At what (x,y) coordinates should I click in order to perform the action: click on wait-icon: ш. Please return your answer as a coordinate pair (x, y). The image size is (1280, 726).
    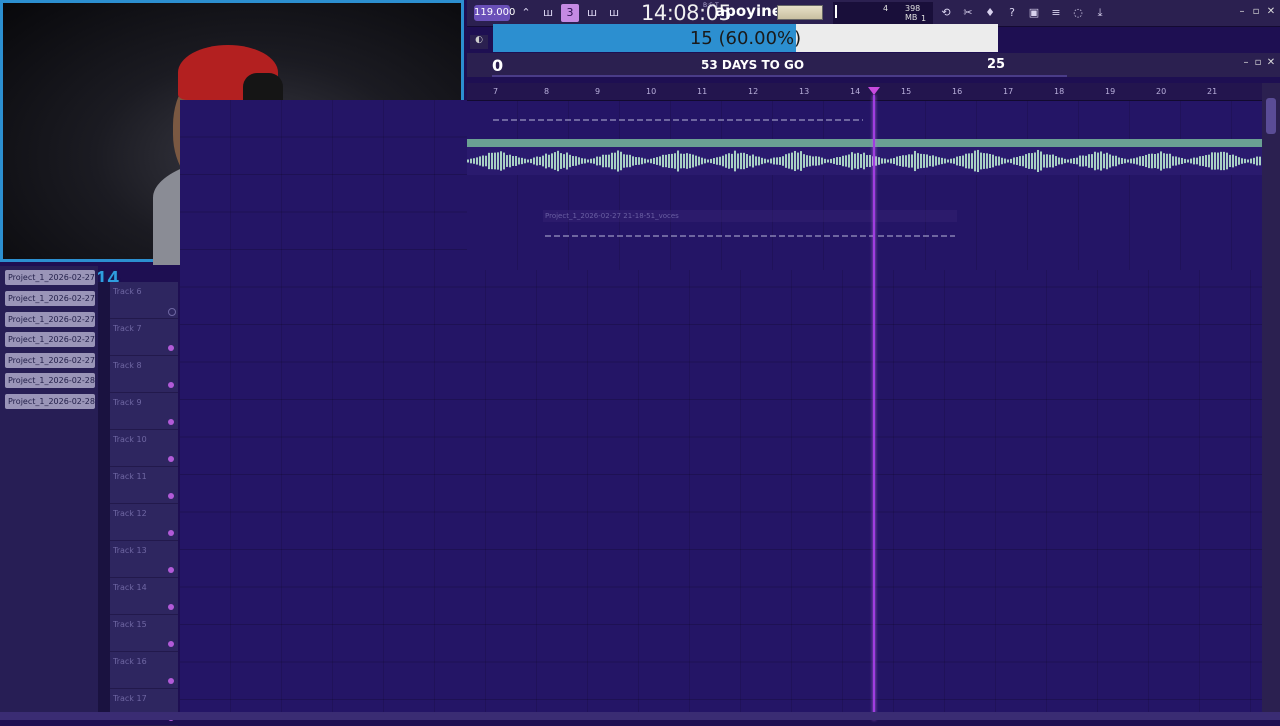
    Looking at the image, I should click on (548, 13).